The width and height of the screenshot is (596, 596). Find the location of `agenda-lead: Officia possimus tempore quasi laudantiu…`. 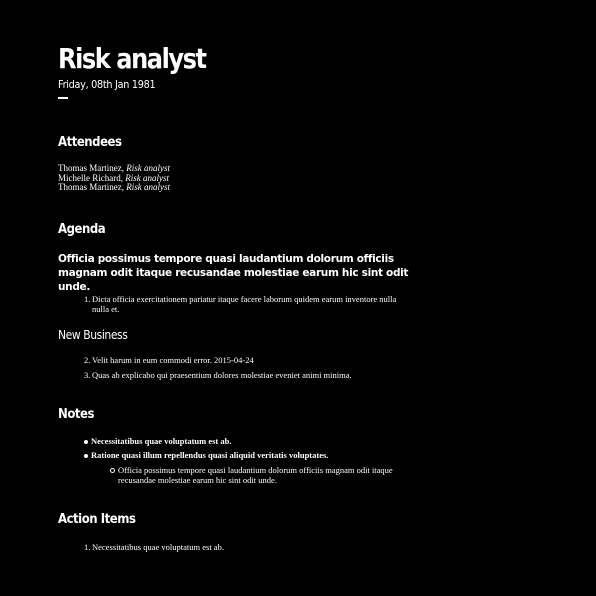

agenda-lead: Officia possimus tempore quasi laudantiu… is located at coordinates (233, 273).